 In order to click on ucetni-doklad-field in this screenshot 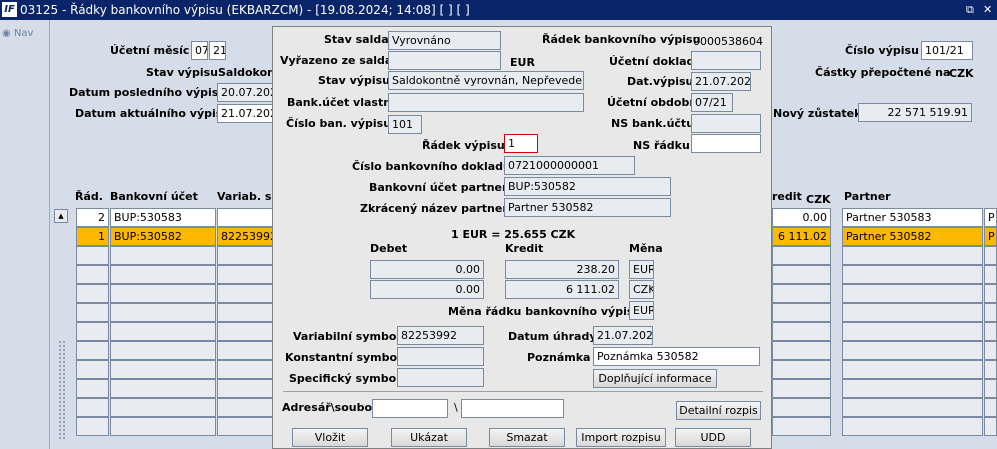, I will do `click(726, 60)`.